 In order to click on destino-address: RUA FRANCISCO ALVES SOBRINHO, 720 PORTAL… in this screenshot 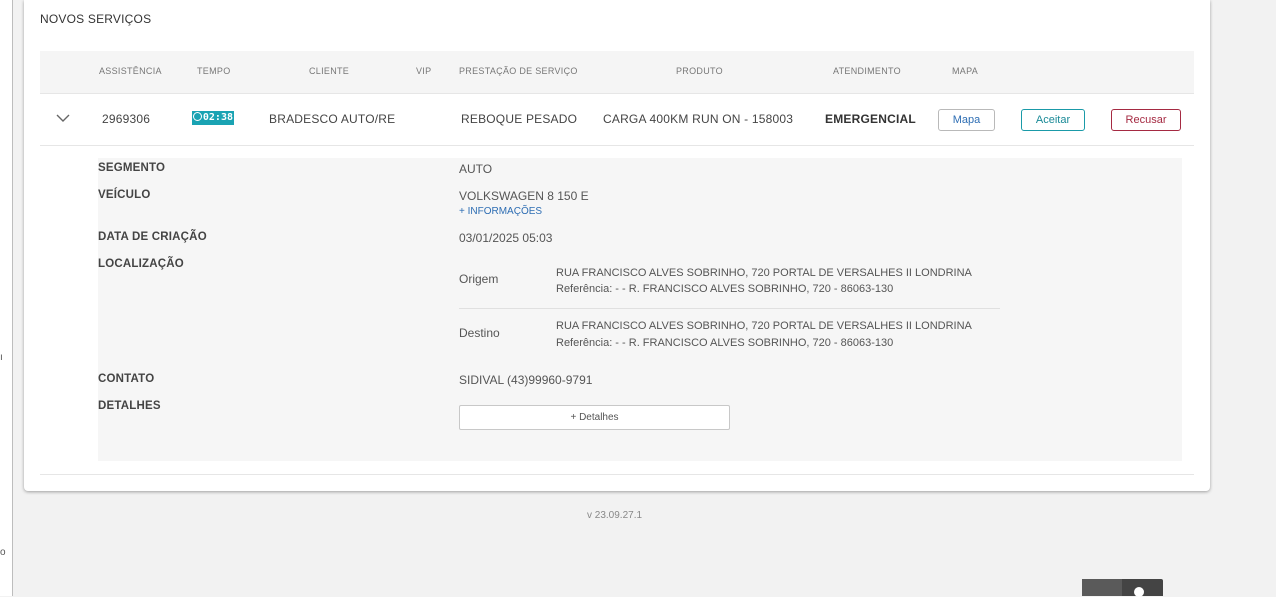, I will do `click(764, 326)`.